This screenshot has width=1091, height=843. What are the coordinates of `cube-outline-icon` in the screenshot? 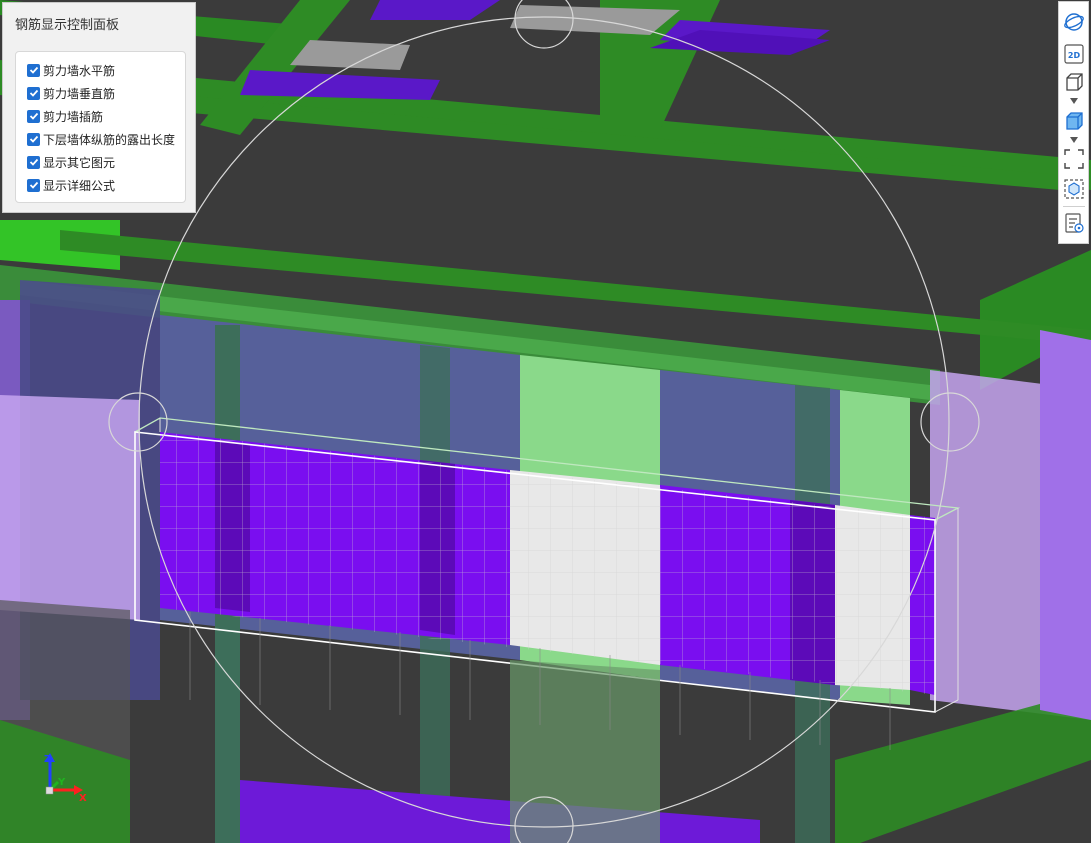 It's located at (1074, 82).